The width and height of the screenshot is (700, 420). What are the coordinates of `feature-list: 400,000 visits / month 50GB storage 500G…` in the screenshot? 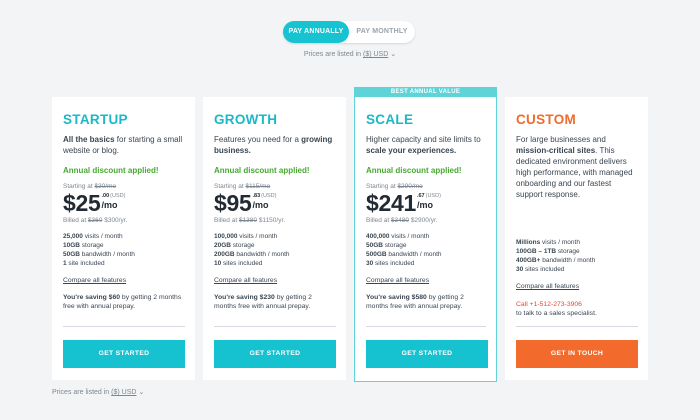 It's located at (426, 250).